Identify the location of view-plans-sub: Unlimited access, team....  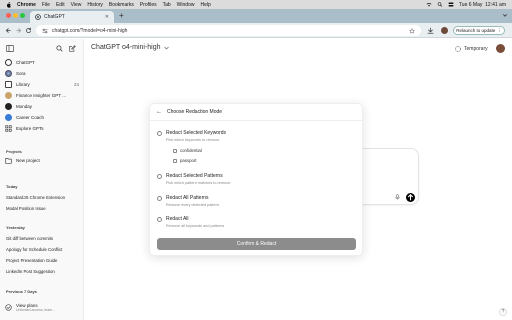
(36, 310).